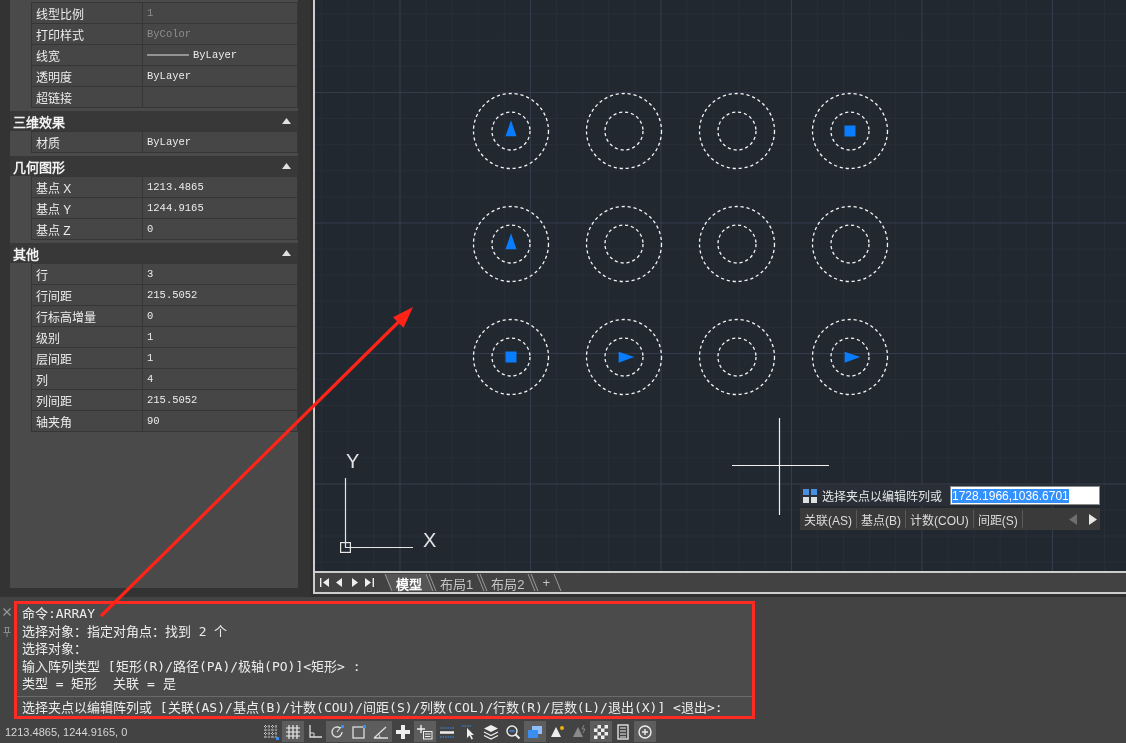  What do you see at coordinates (220, 34) in the screenshot?
I see `property-value: ByColor` at bounding box center [220, 34].